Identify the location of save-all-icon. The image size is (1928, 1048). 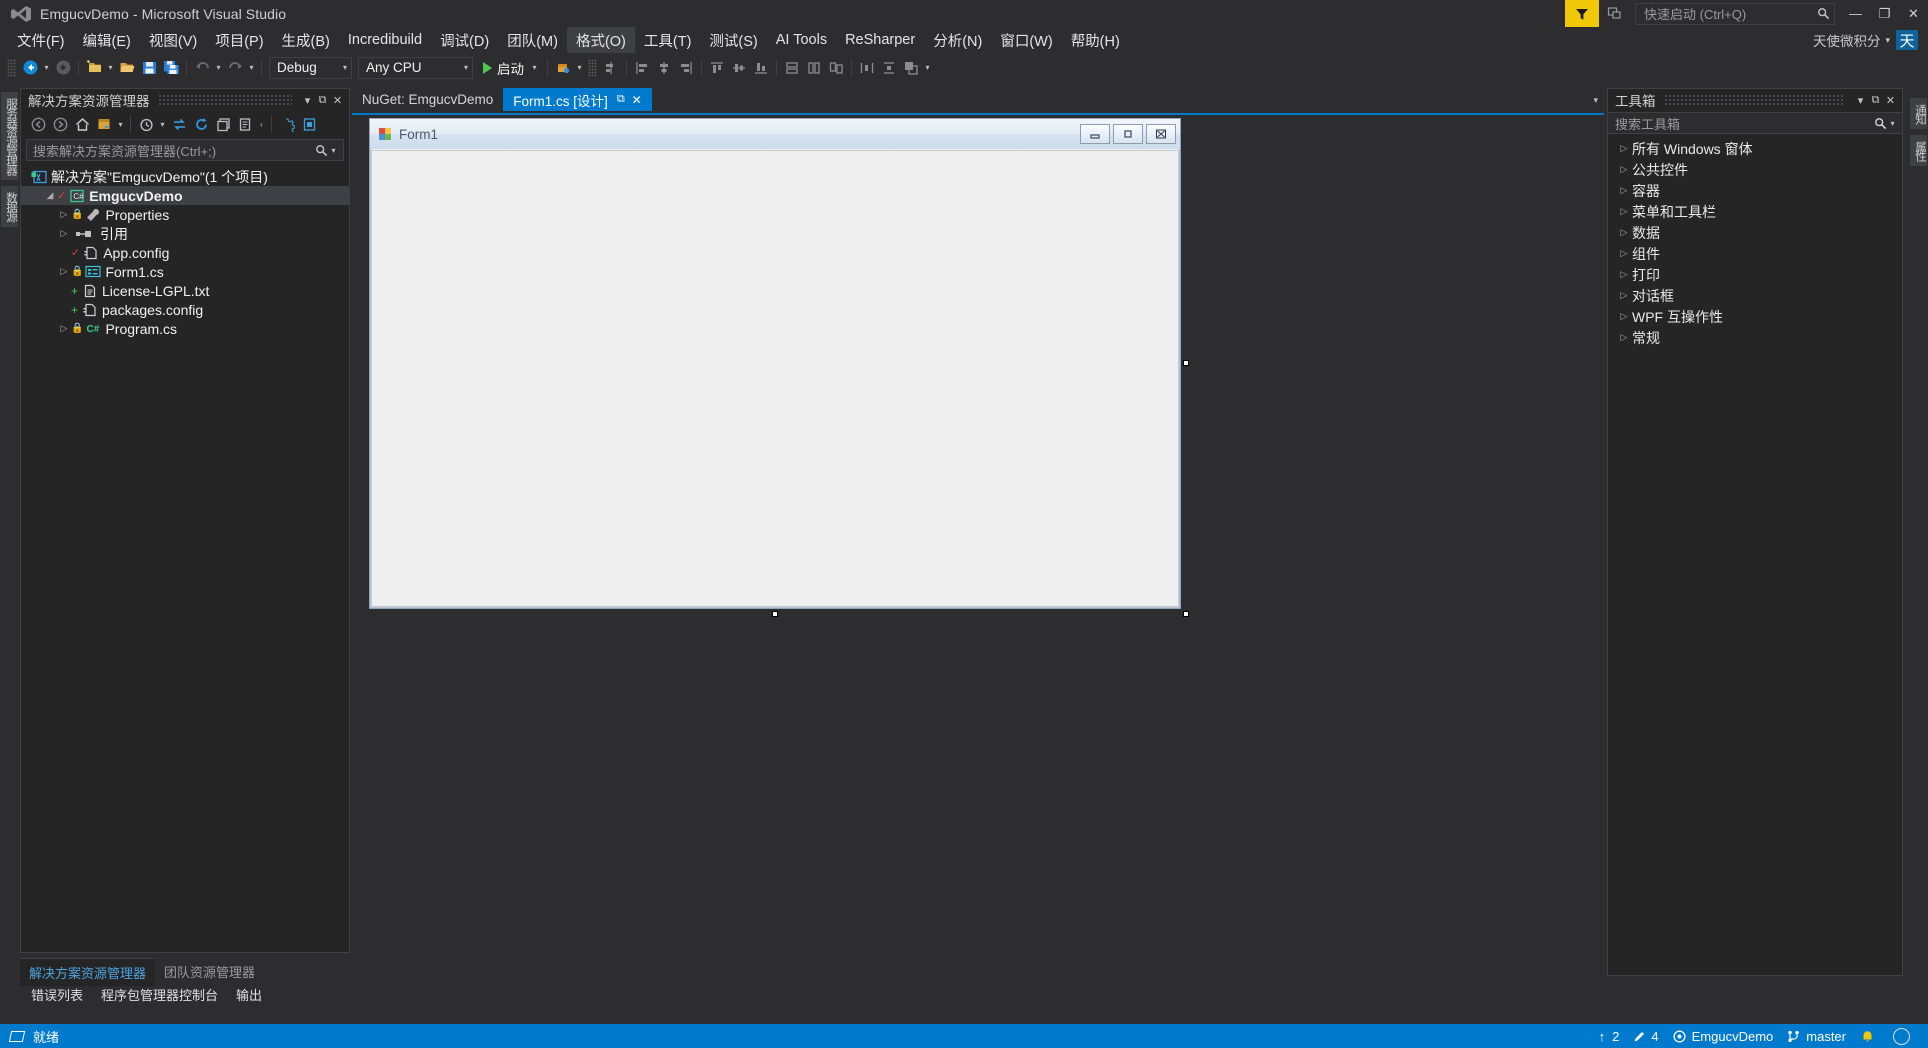
(171, 68).